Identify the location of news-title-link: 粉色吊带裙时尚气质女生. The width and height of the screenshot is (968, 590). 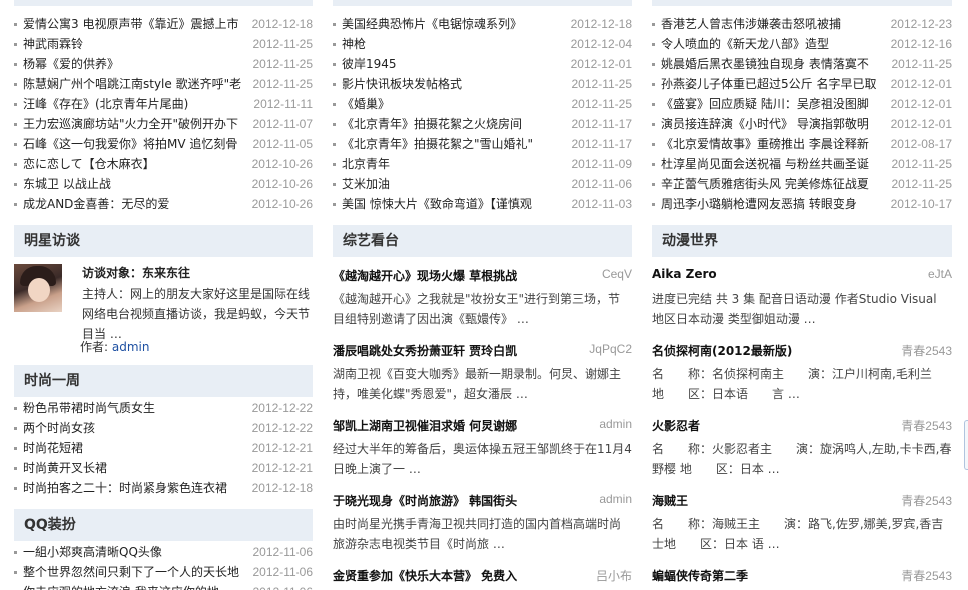
(89, 408).